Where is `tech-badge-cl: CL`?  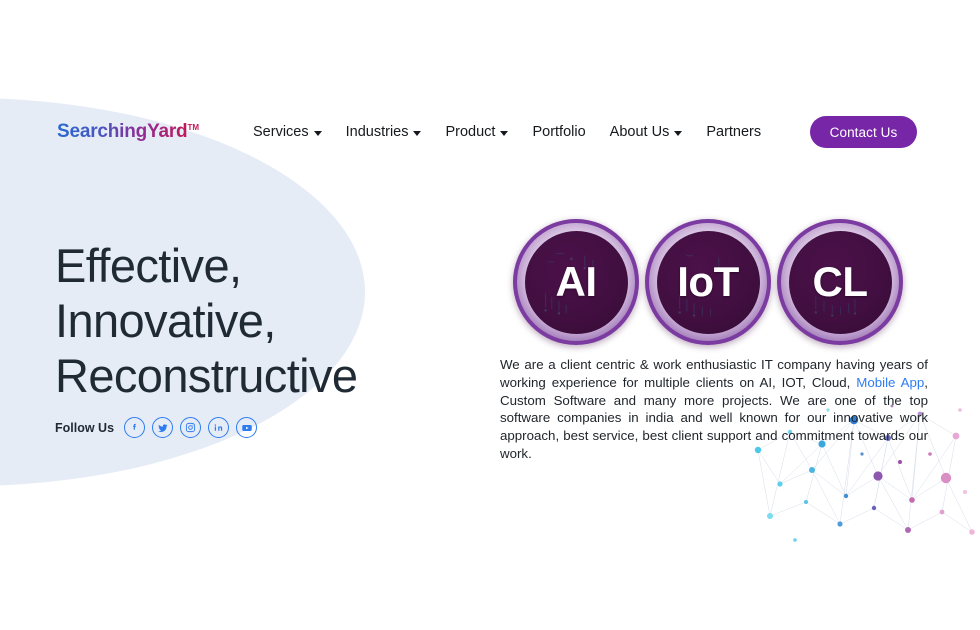 tech-badge-cl: CL is located at coordinates (840, 282).